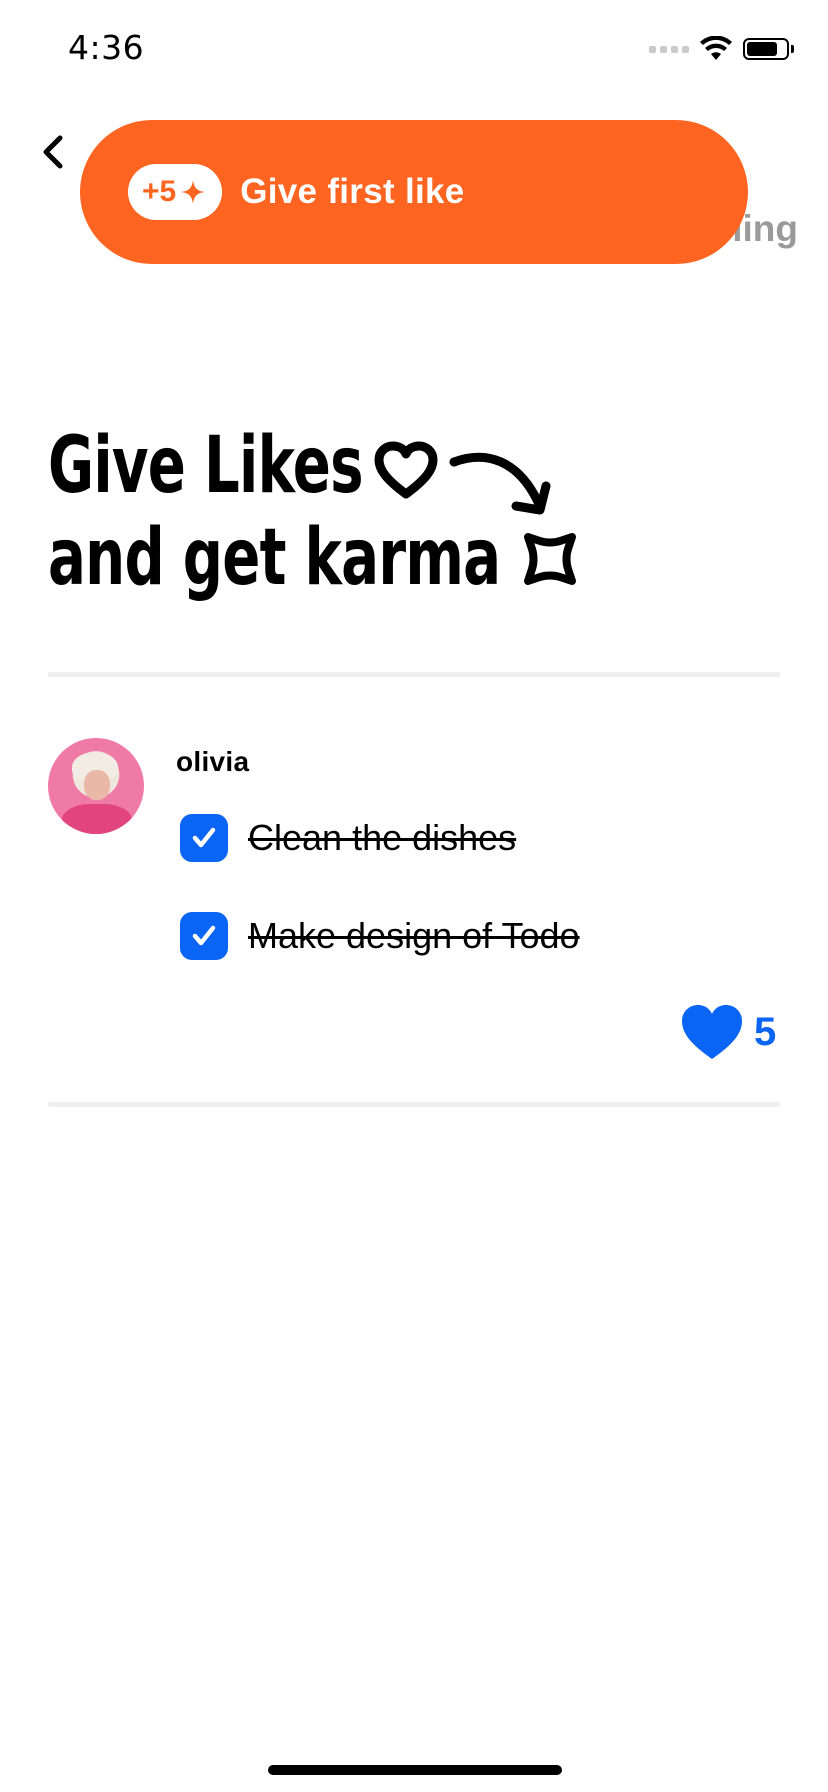  What do you see at coordinates (106, 47) in the screenshot?
I see `status-time: 4:36` at bounding box center [106, 47].